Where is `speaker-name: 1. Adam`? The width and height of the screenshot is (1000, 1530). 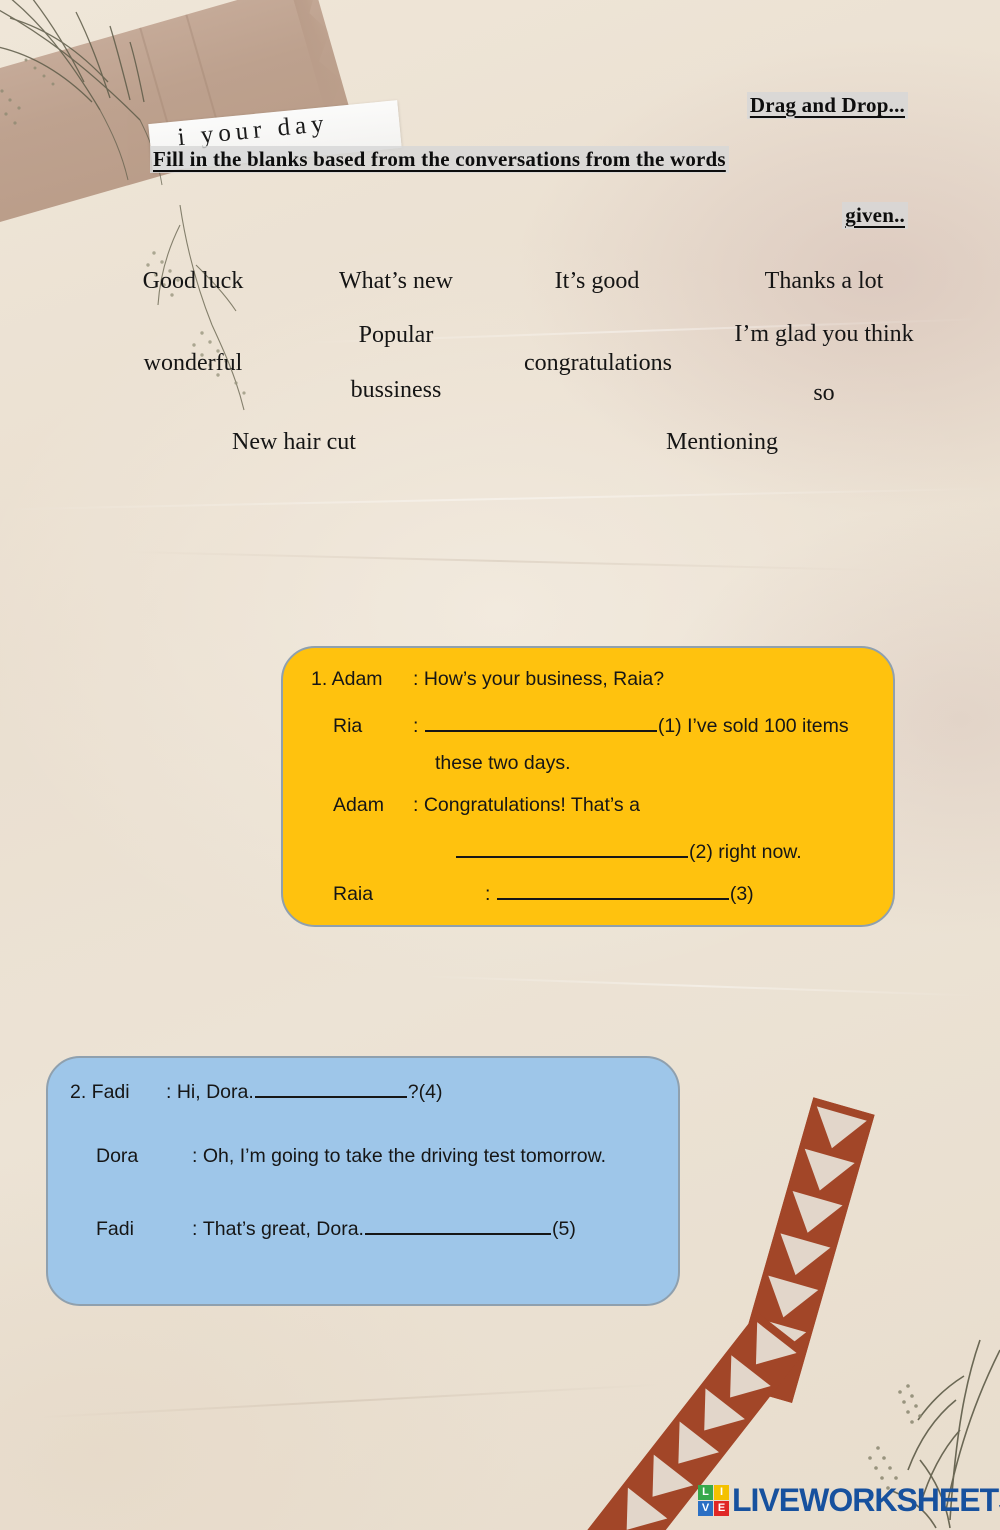 speaker-name: 1. Adam is located at coordinates (347, 679).